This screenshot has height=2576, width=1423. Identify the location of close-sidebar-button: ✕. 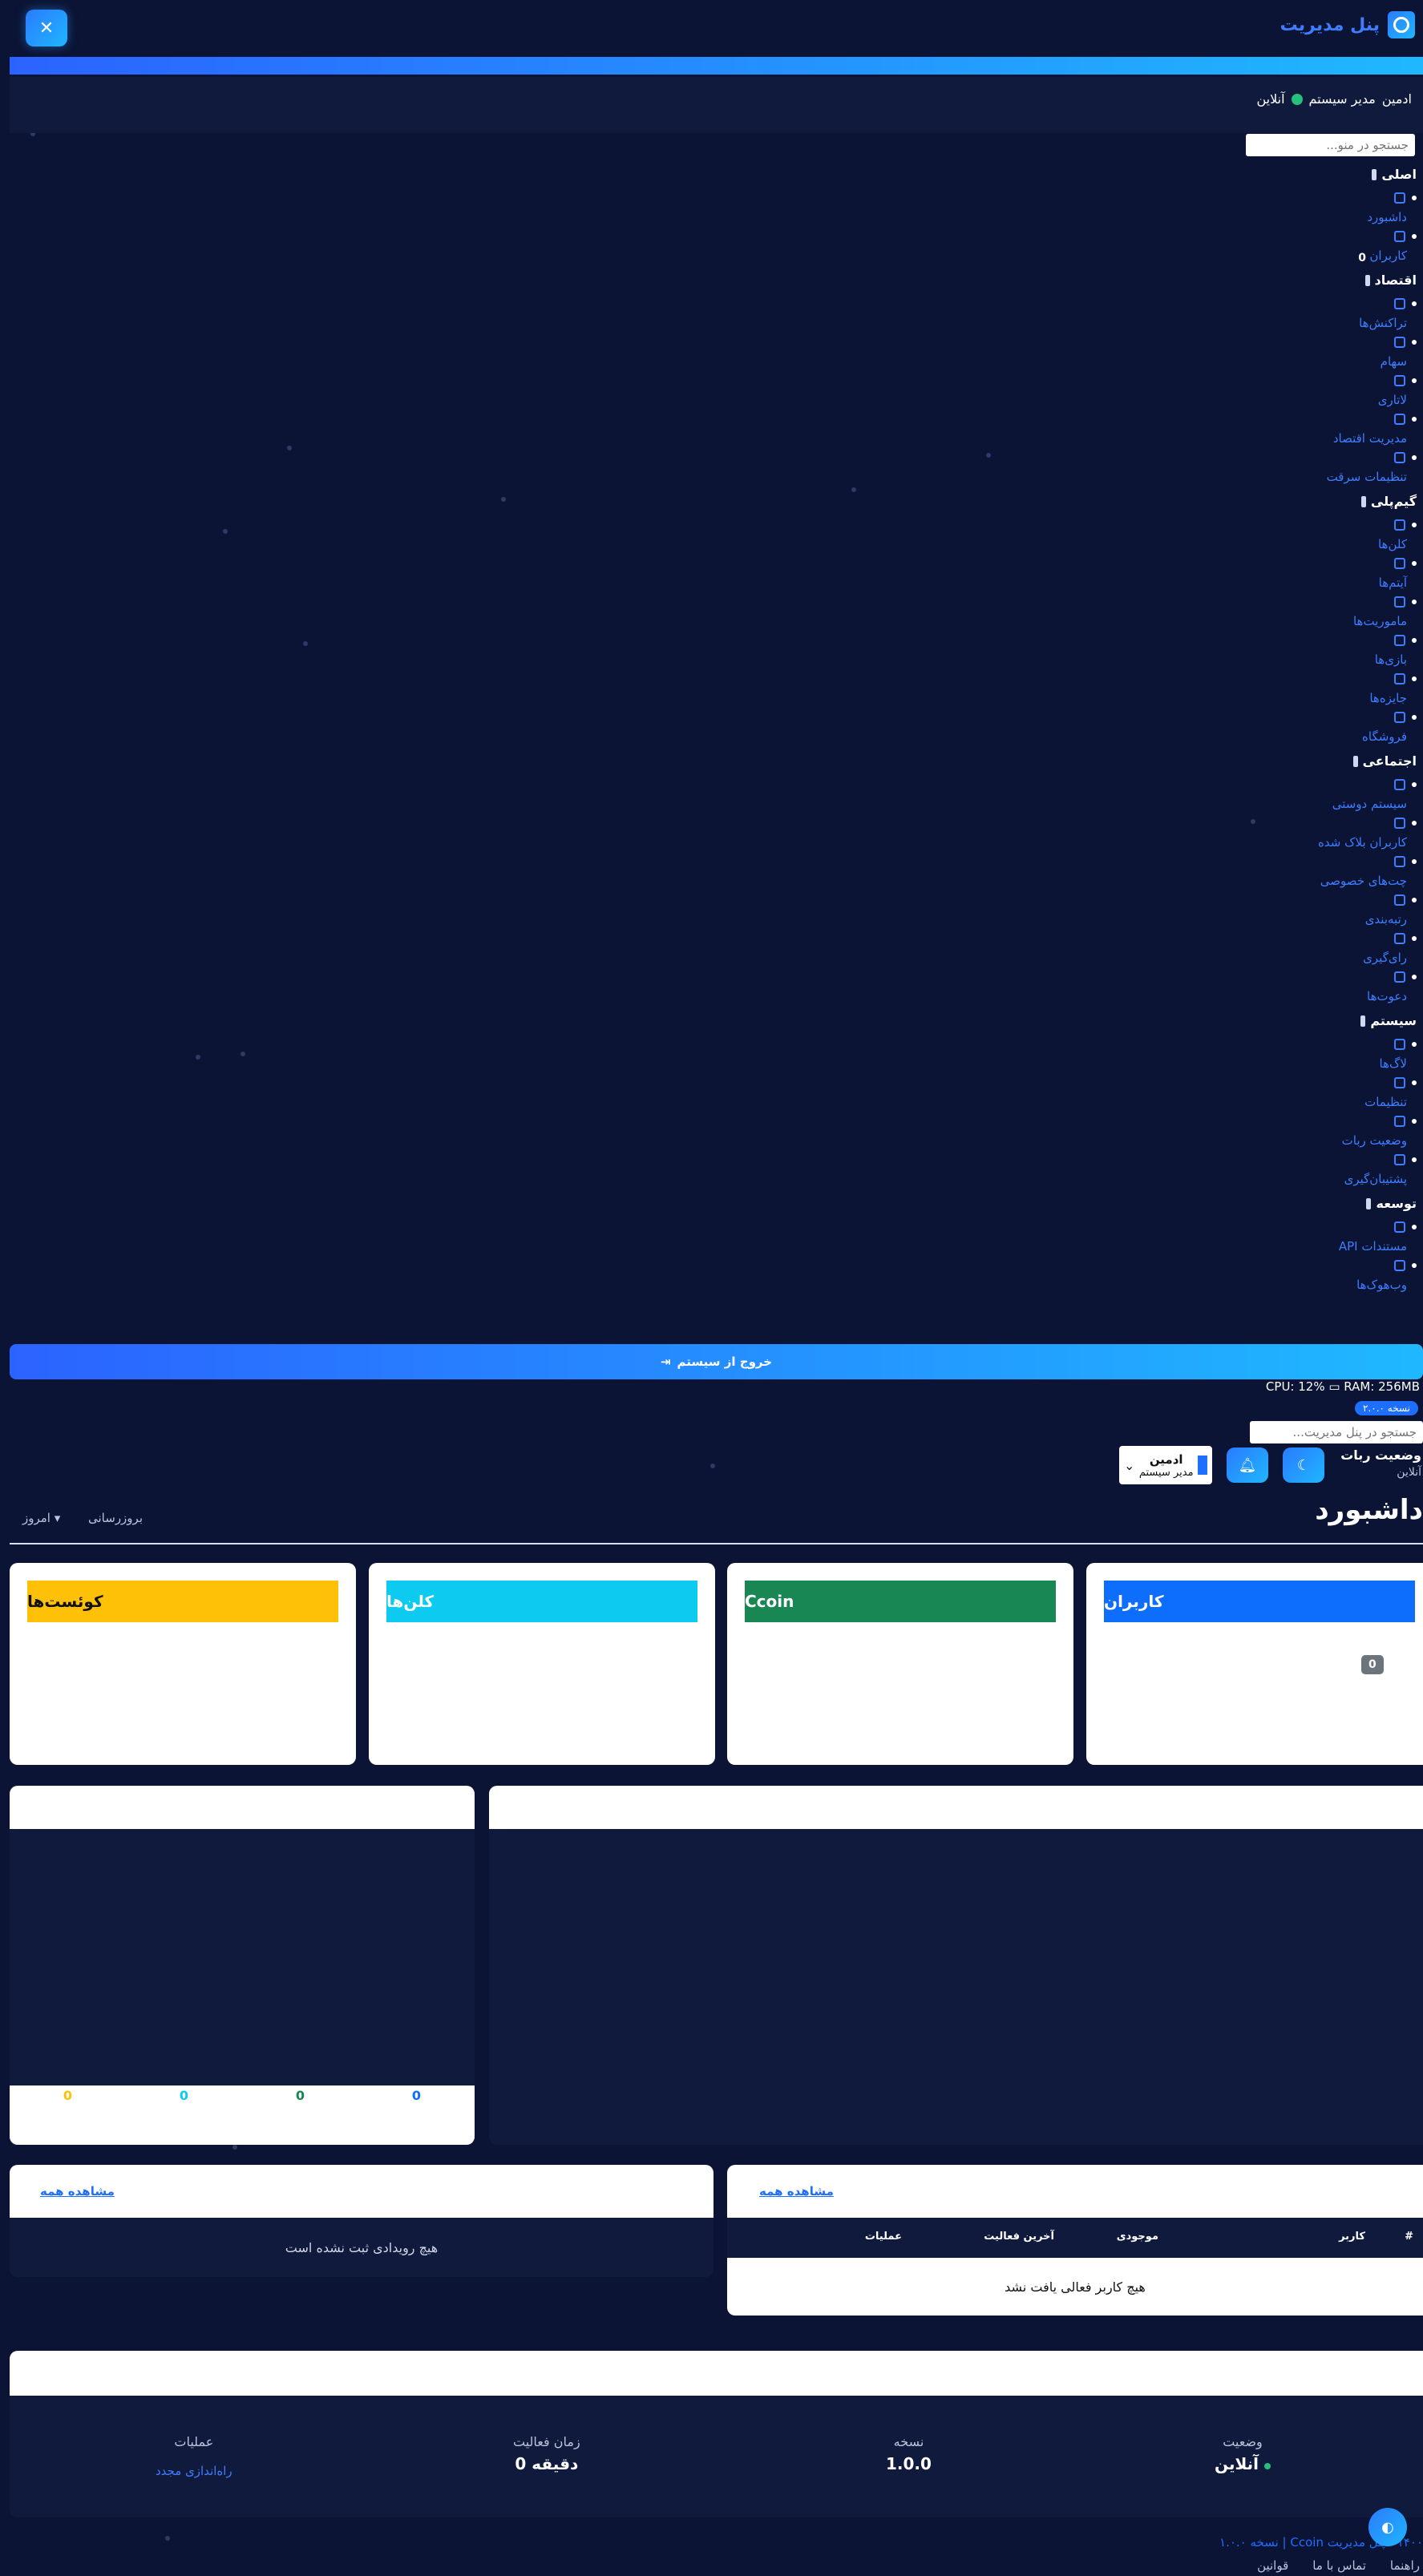
(46, 28).